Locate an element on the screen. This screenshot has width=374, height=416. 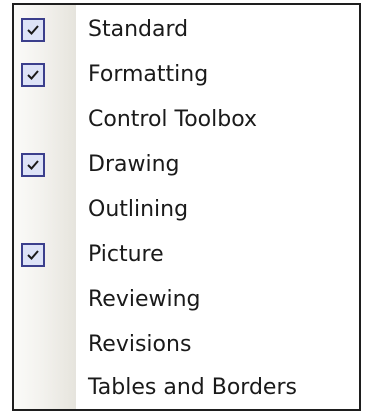
menu-item-tables-and-borders: Tables and Borders is located at coordinates (186, 387).